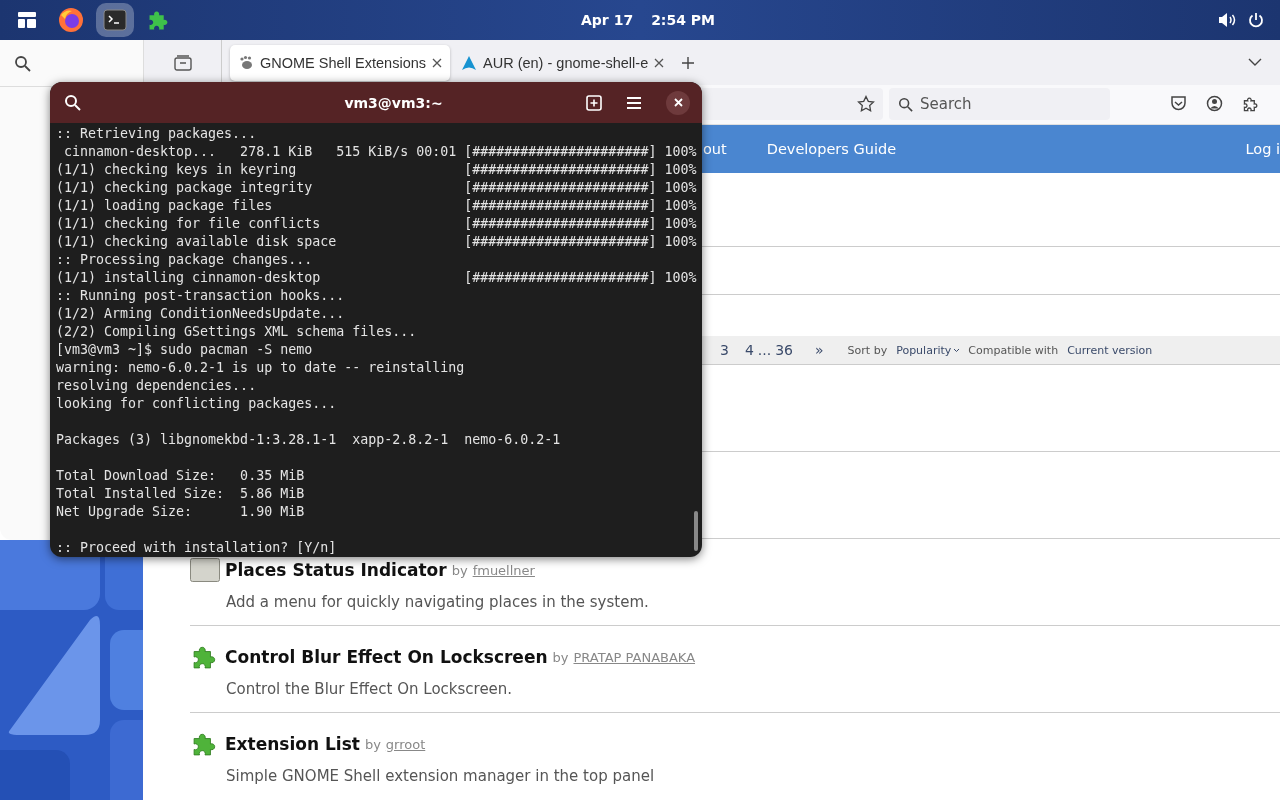 The height and width of the screenshot is (800, 1280). I want to click on next-page-link: », so click(819, 350).